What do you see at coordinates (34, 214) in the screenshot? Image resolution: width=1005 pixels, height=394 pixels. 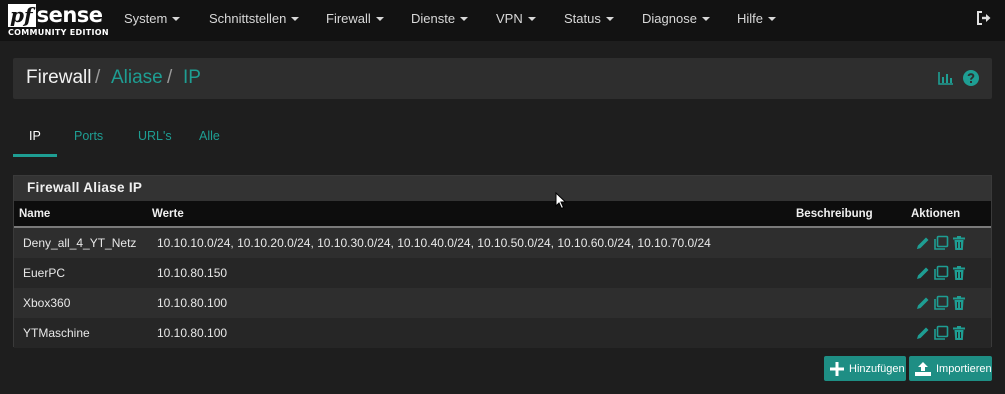 I see `column-header-name: Name` at bounding box center [34, 214].